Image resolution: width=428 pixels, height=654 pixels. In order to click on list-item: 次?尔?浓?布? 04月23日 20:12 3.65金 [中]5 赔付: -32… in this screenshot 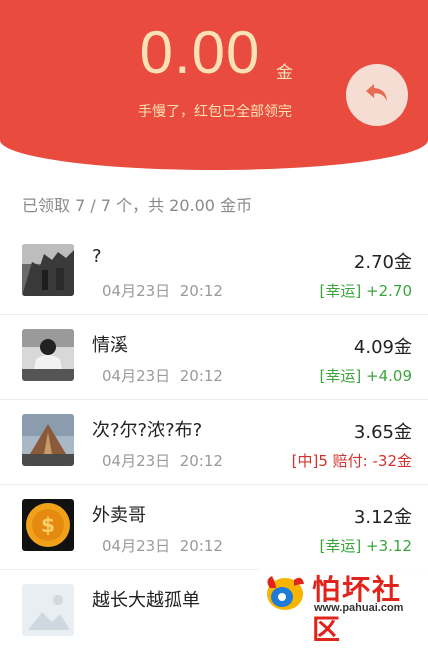, I will do `click(214, 442)`.